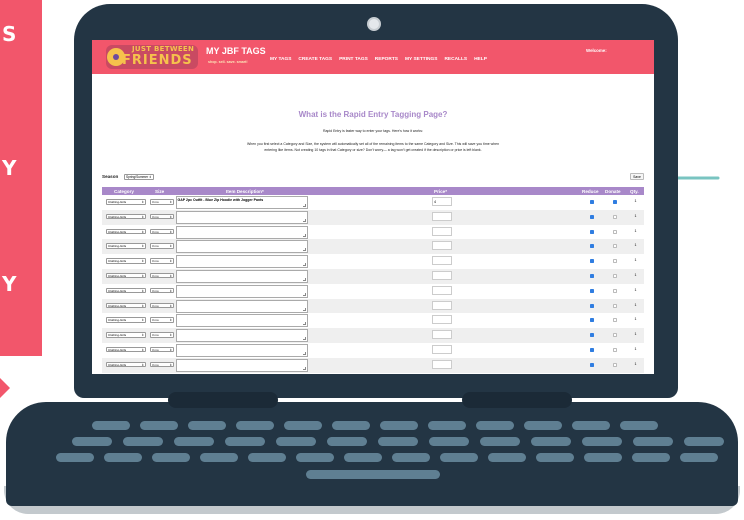 The height and width of the screenshot is (520, 744). Describe the element at coordinates (480, 59) in the screenshot. I see `nav-help: HELP` at that location.